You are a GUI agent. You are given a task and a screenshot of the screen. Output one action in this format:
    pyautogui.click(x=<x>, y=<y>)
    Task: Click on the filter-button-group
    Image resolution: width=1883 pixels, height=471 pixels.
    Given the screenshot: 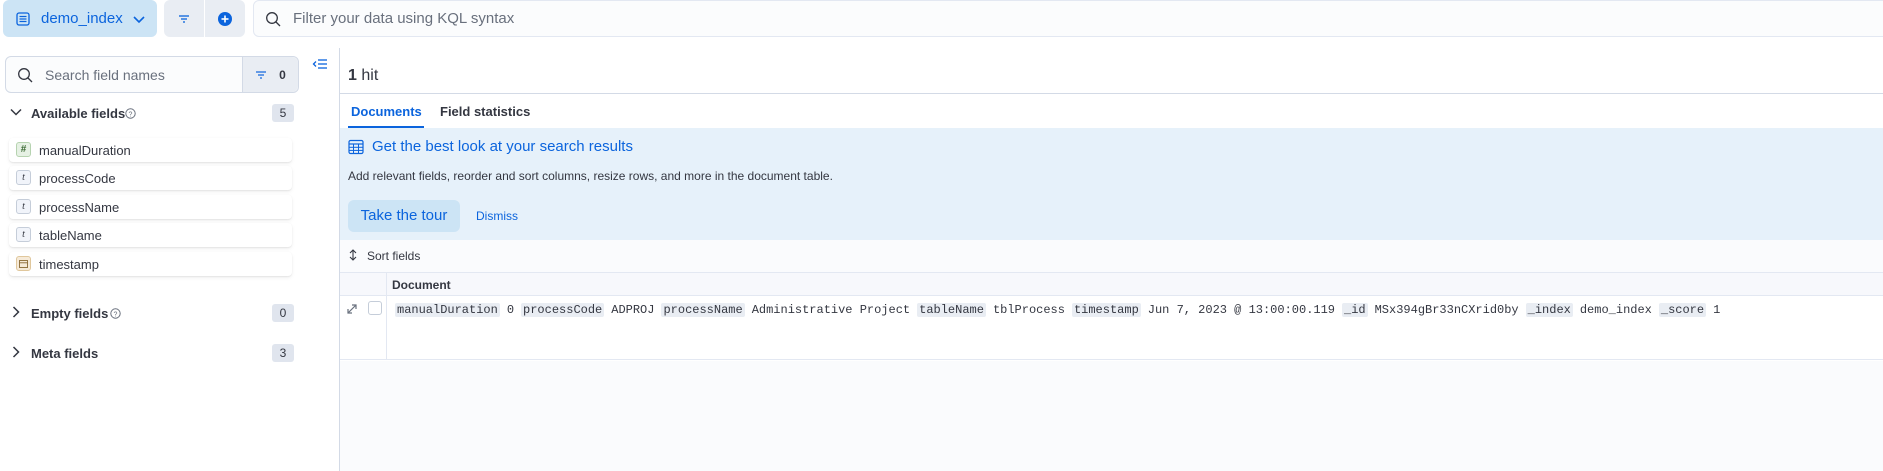 What is the action you would take?
    pyautogui.click(x=204, y=18)
    